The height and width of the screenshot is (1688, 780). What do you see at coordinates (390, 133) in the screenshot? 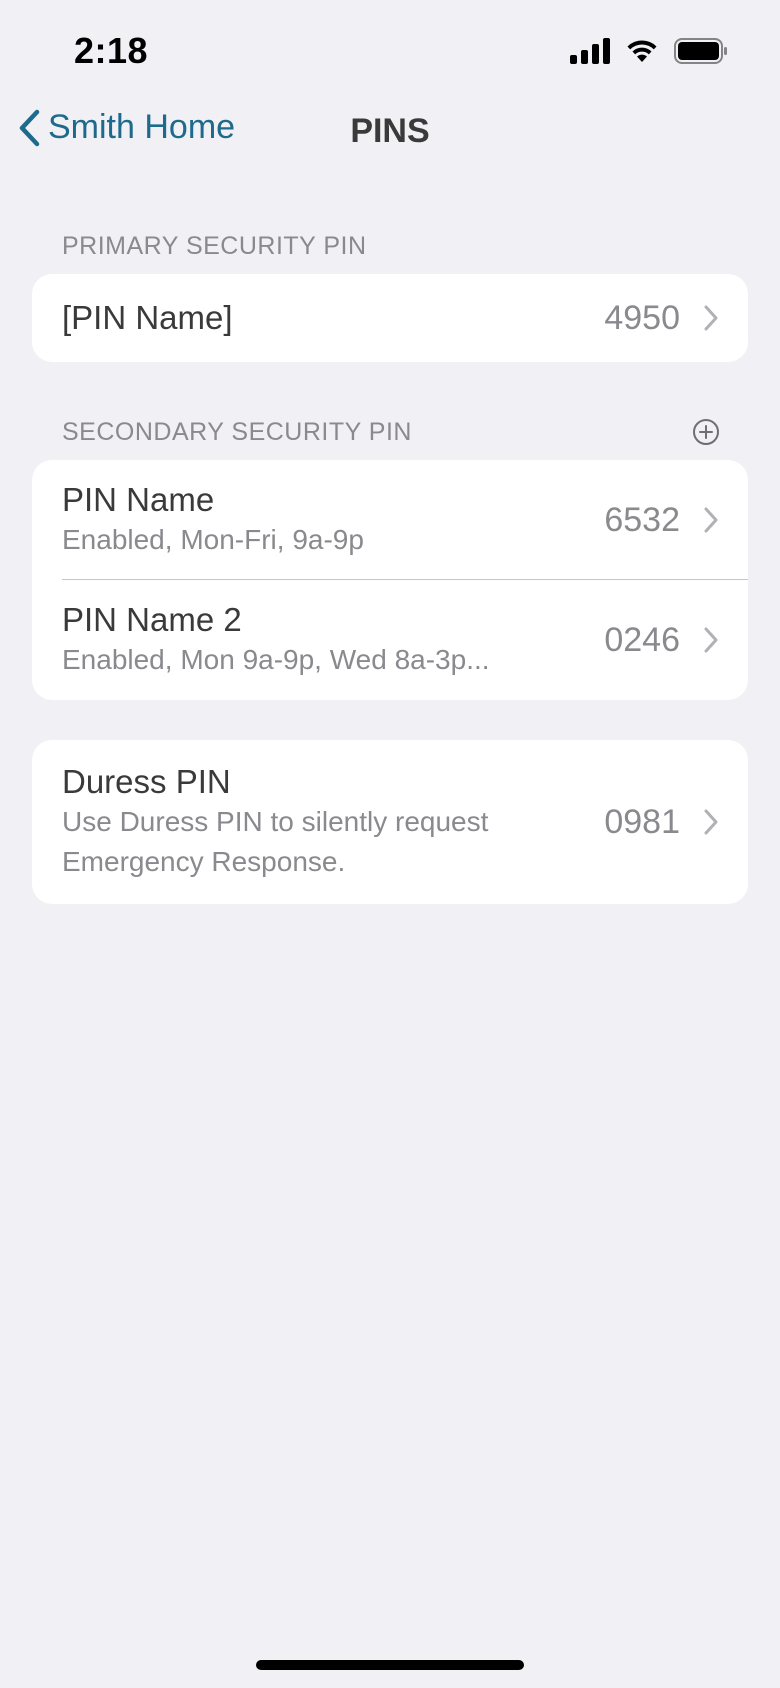
I see `navigation-bar: Smith Home PINS` at bounding box center [390, 133].